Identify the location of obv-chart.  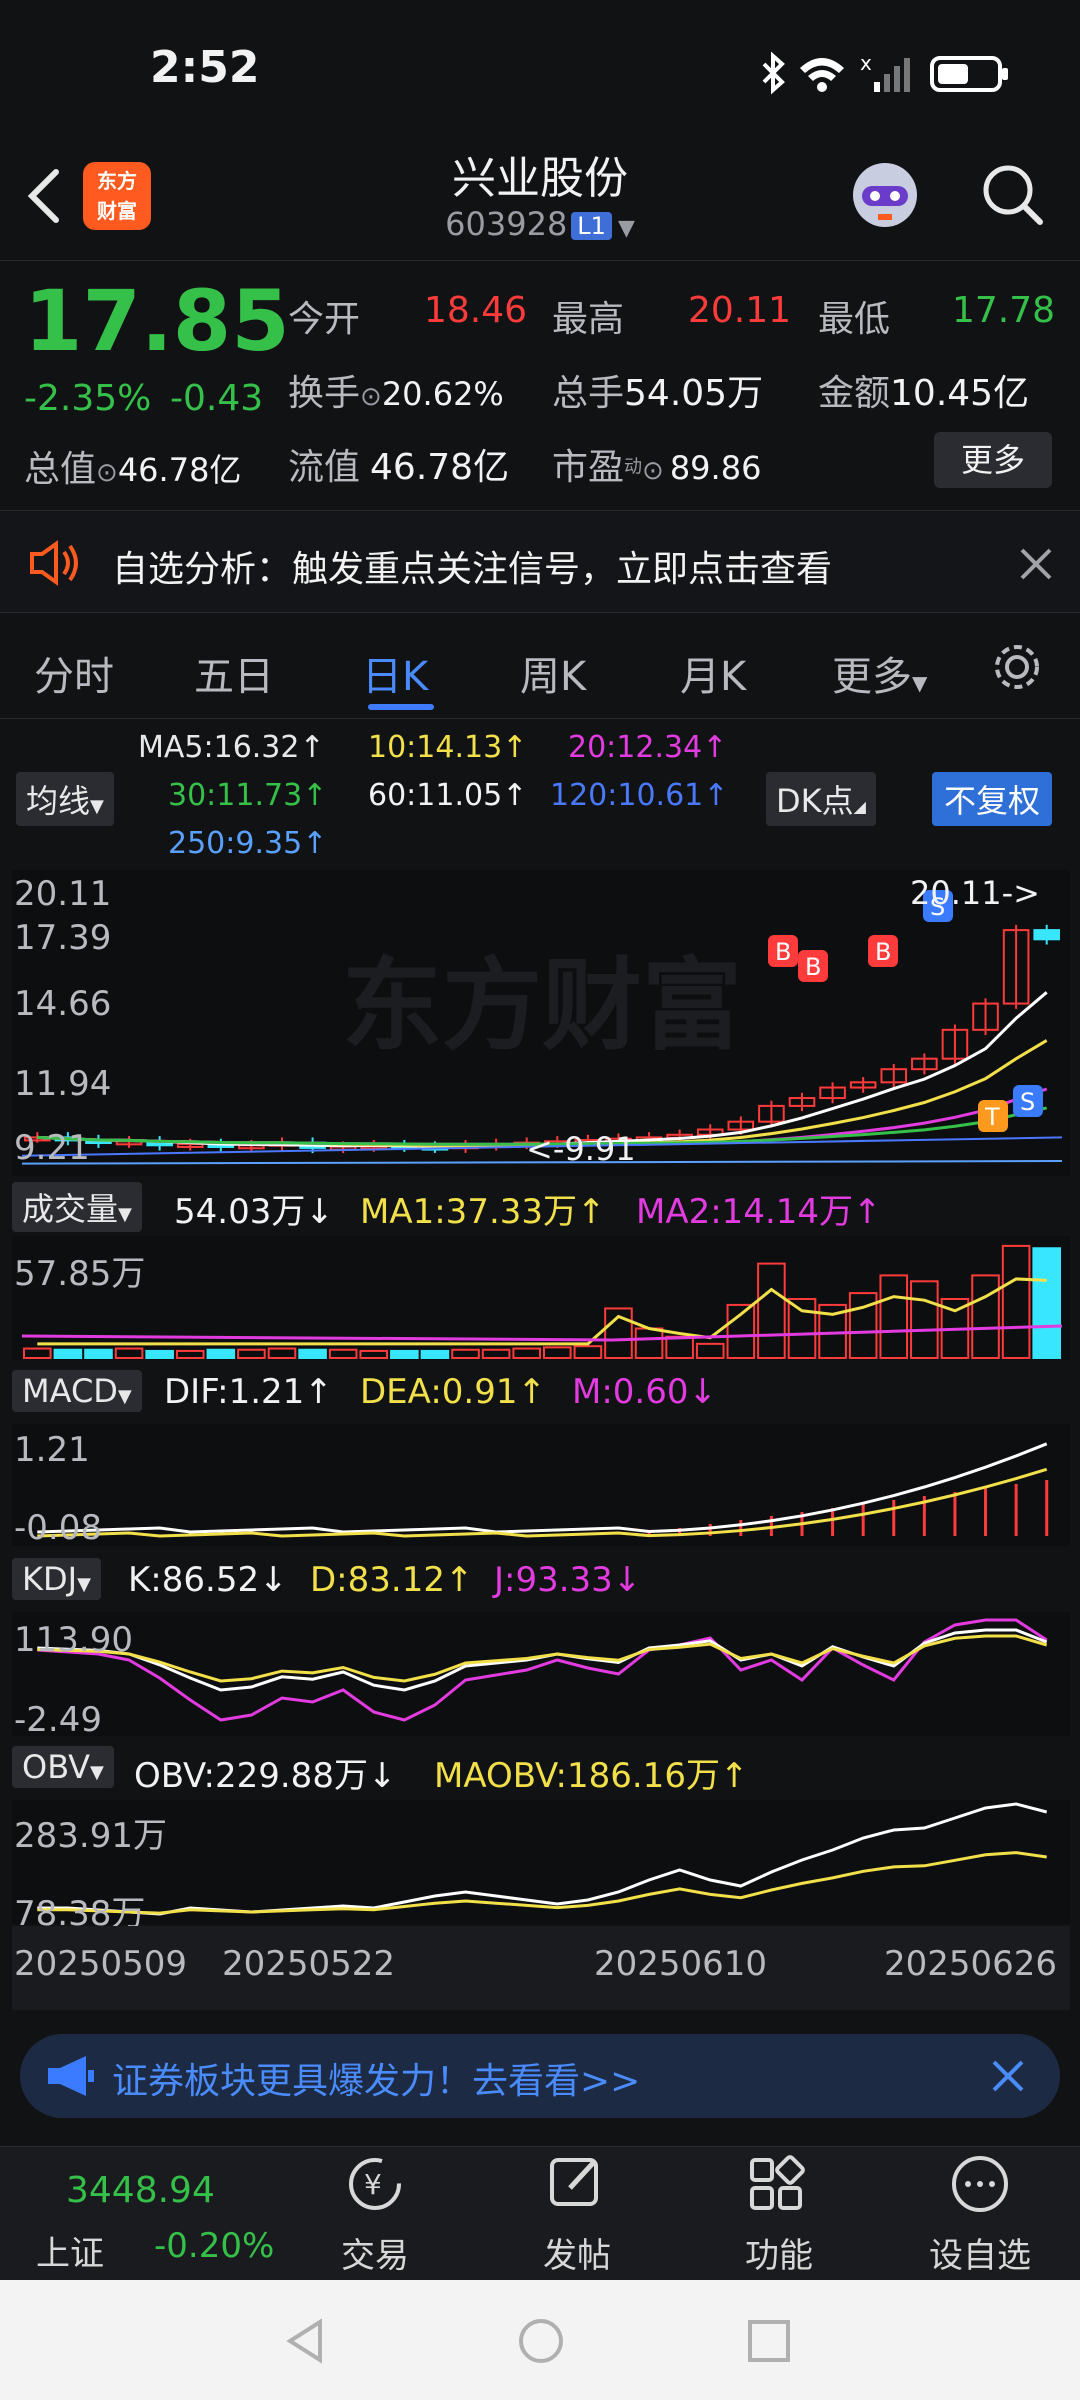
(541, 1862).